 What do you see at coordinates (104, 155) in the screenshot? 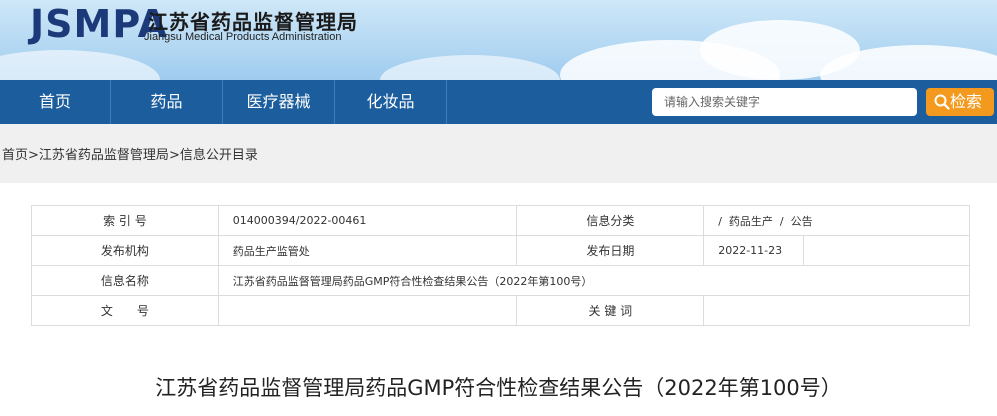
I see `breadcrumb-level1: 江苏省药品监督管理局` at bounding box center [104, 155].